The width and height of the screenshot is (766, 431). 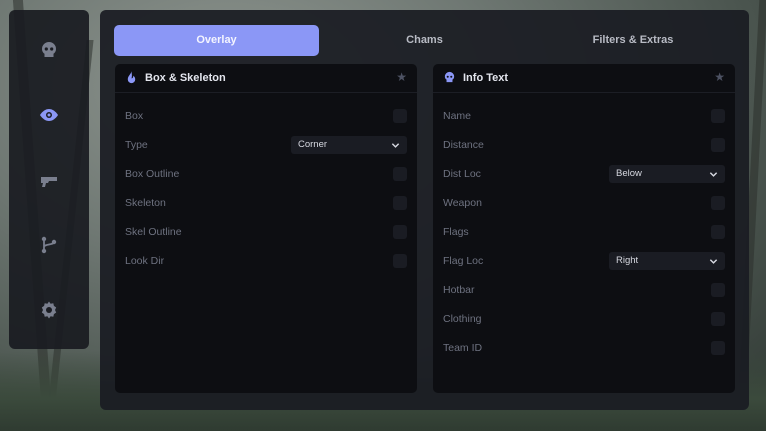 What do you see at coordinates (629, 173) in the screenshot?
I see `select-value: Below` at bounding box center [629, 173].